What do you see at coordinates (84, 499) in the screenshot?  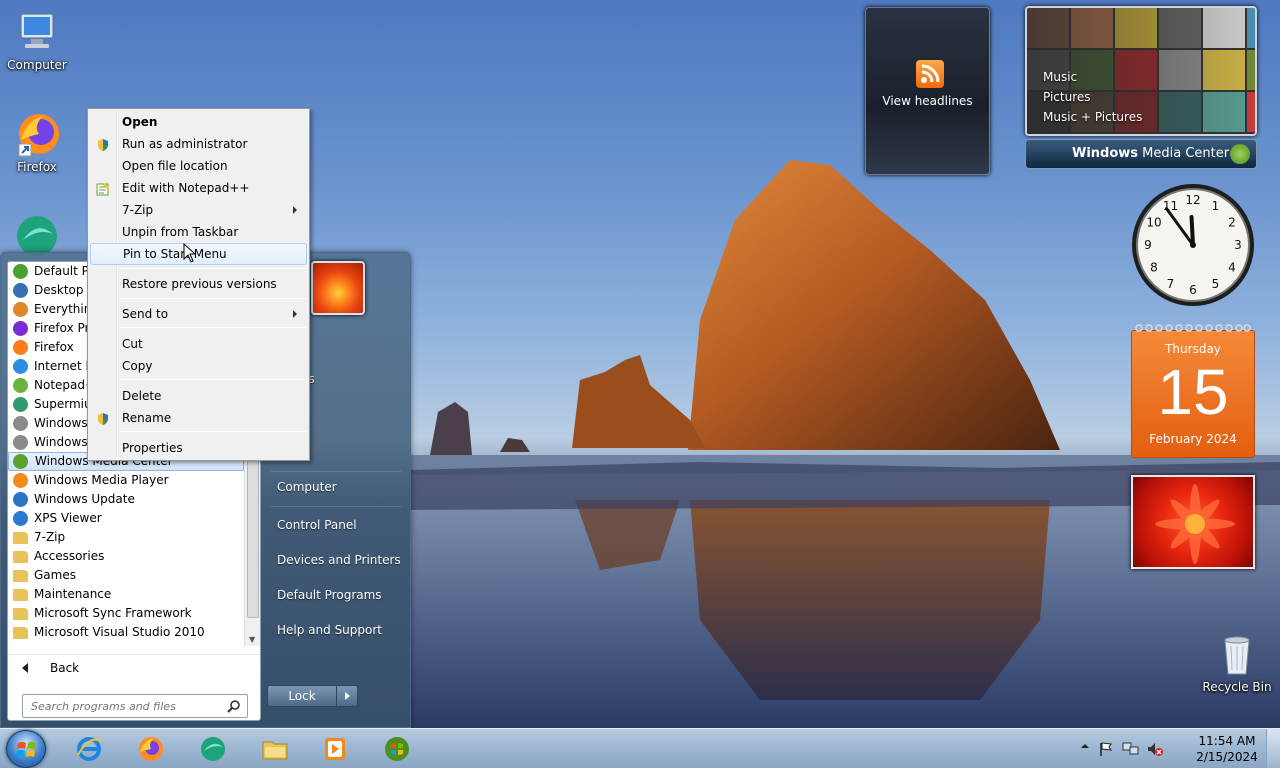 I see `program-item-label: Windows Update` at bounding box center [84, 499].